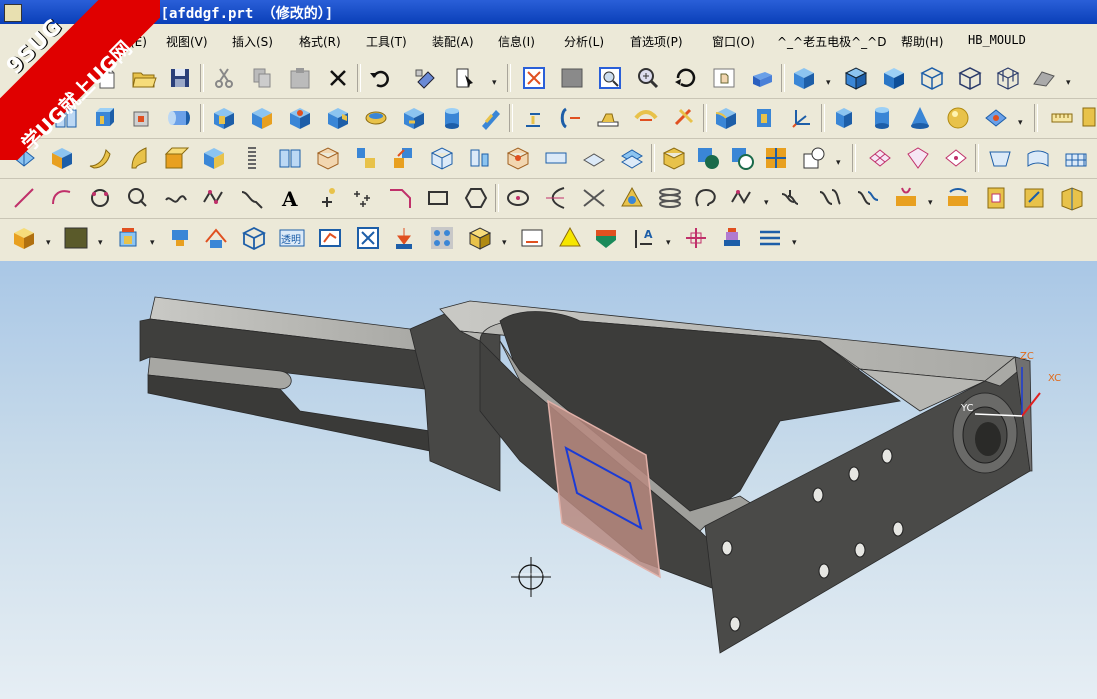 The height and width of the screenshot is (699, 1097). What do you see at coordinates (572, 78) in the screenshot?
I see `zoom-window-button` at bounding box center [572, 78].